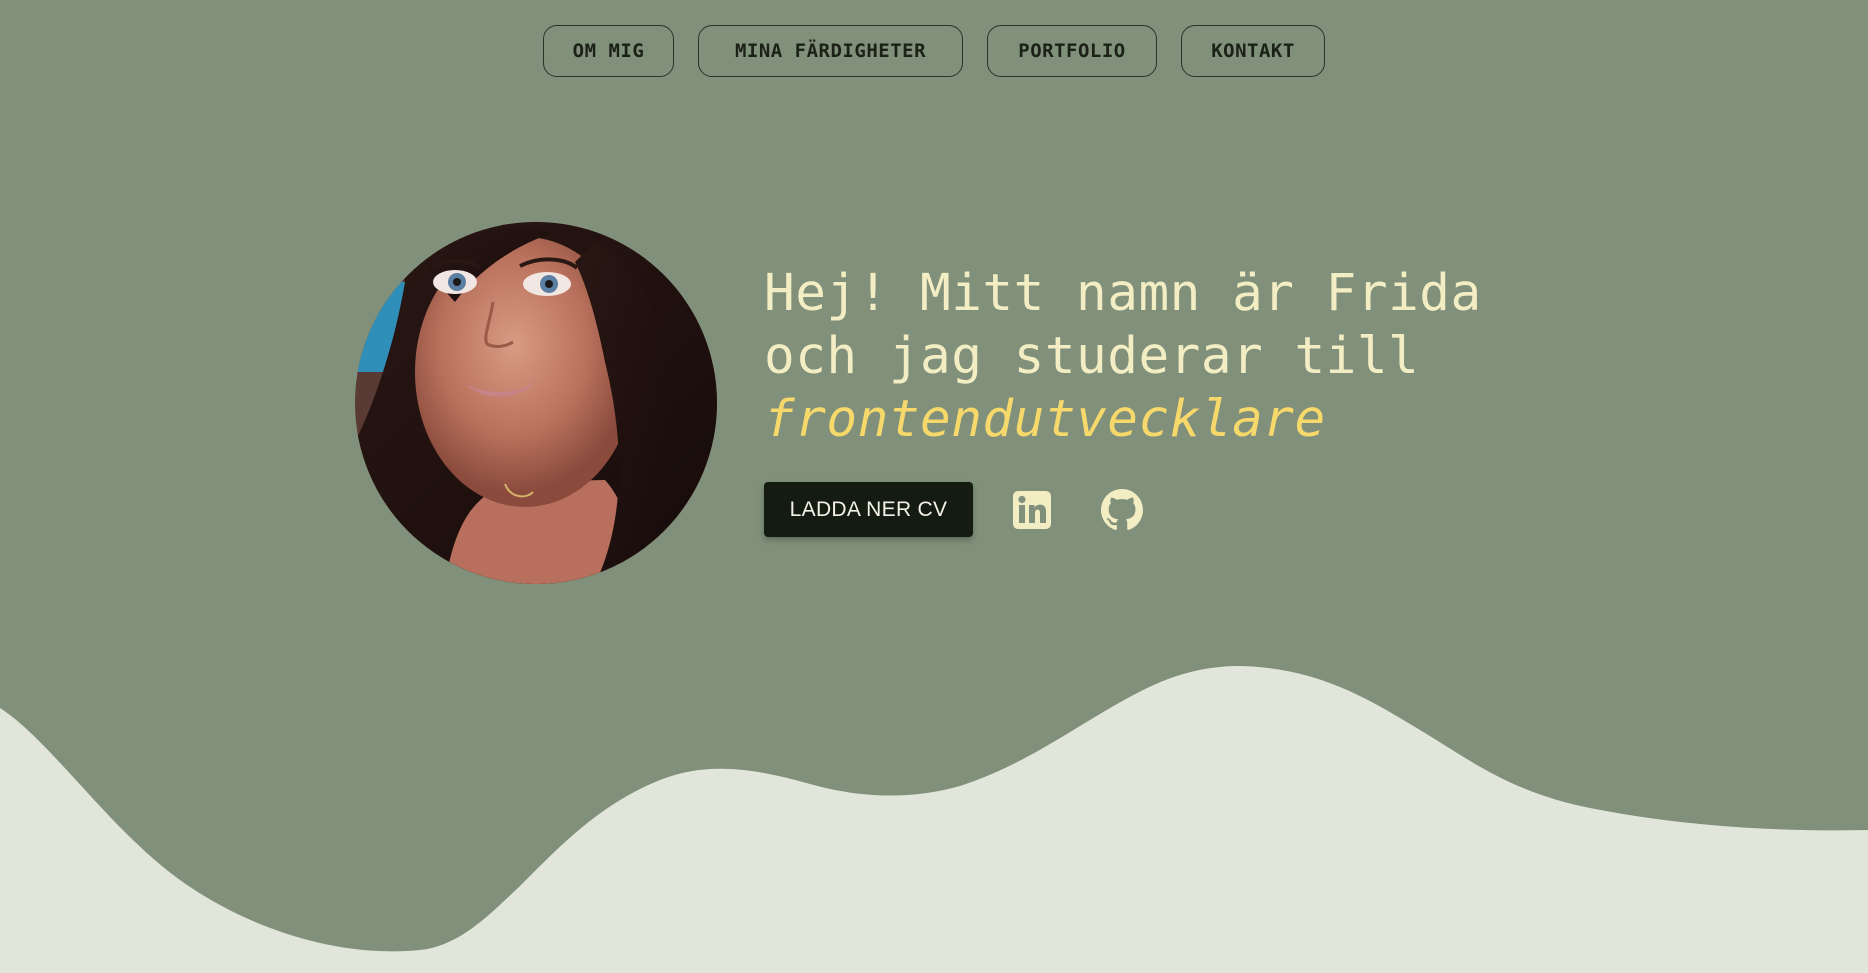  I want to click on headline-line-2: och jag studerar till, so click(1092, 356).